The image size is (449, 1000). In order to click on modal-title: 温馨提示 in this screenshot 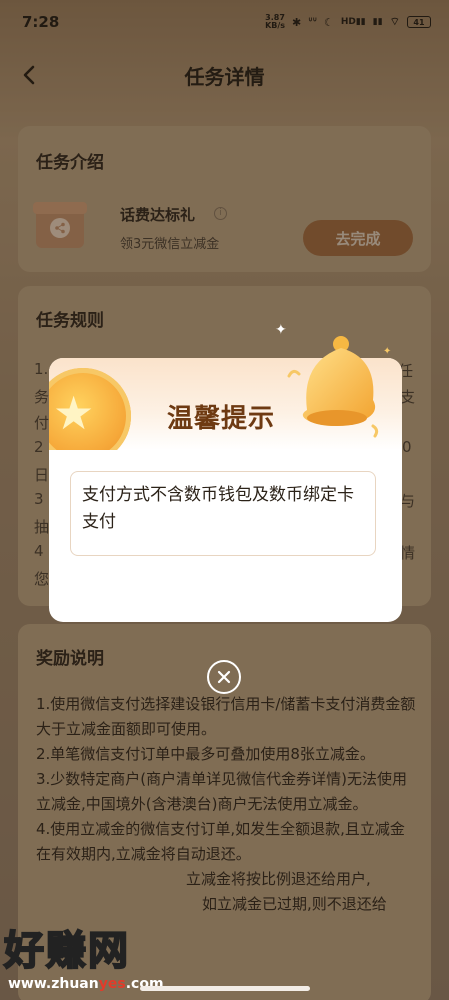, I will do `click(221, 419)`.